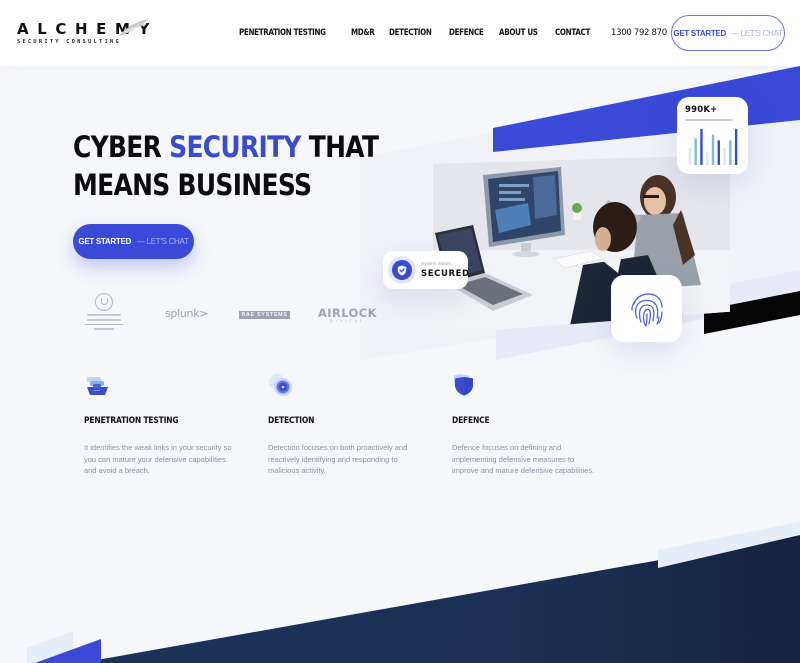 The height and width of the screenshot is (663, 800). Describe the element at coordinates (471, 420) in the screenshot. I see `service-title: DEFENCE` at that location.